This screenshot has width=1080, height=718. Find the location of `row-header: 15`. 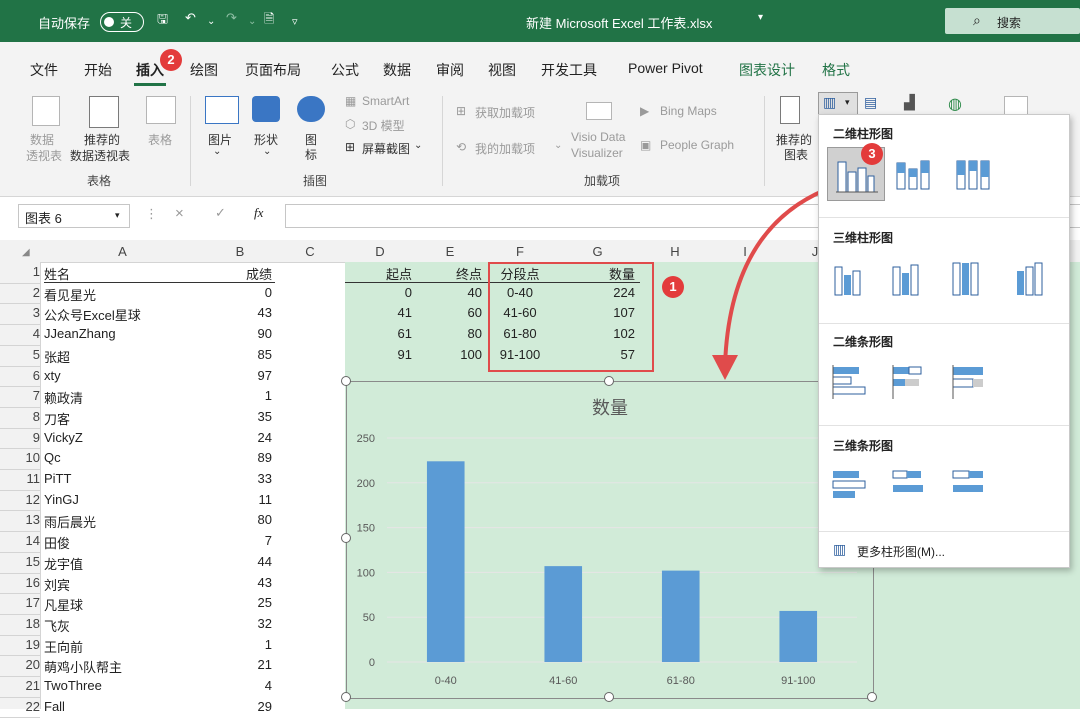

row-header: 15 is located at coordinates (28, 561).